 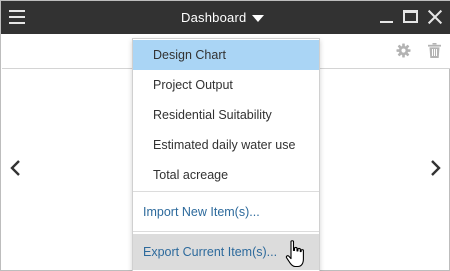 What do you see at coordinates (17, 17) in the screenshot?
I see `hamburger-icon` at bounding box center [17, 17].